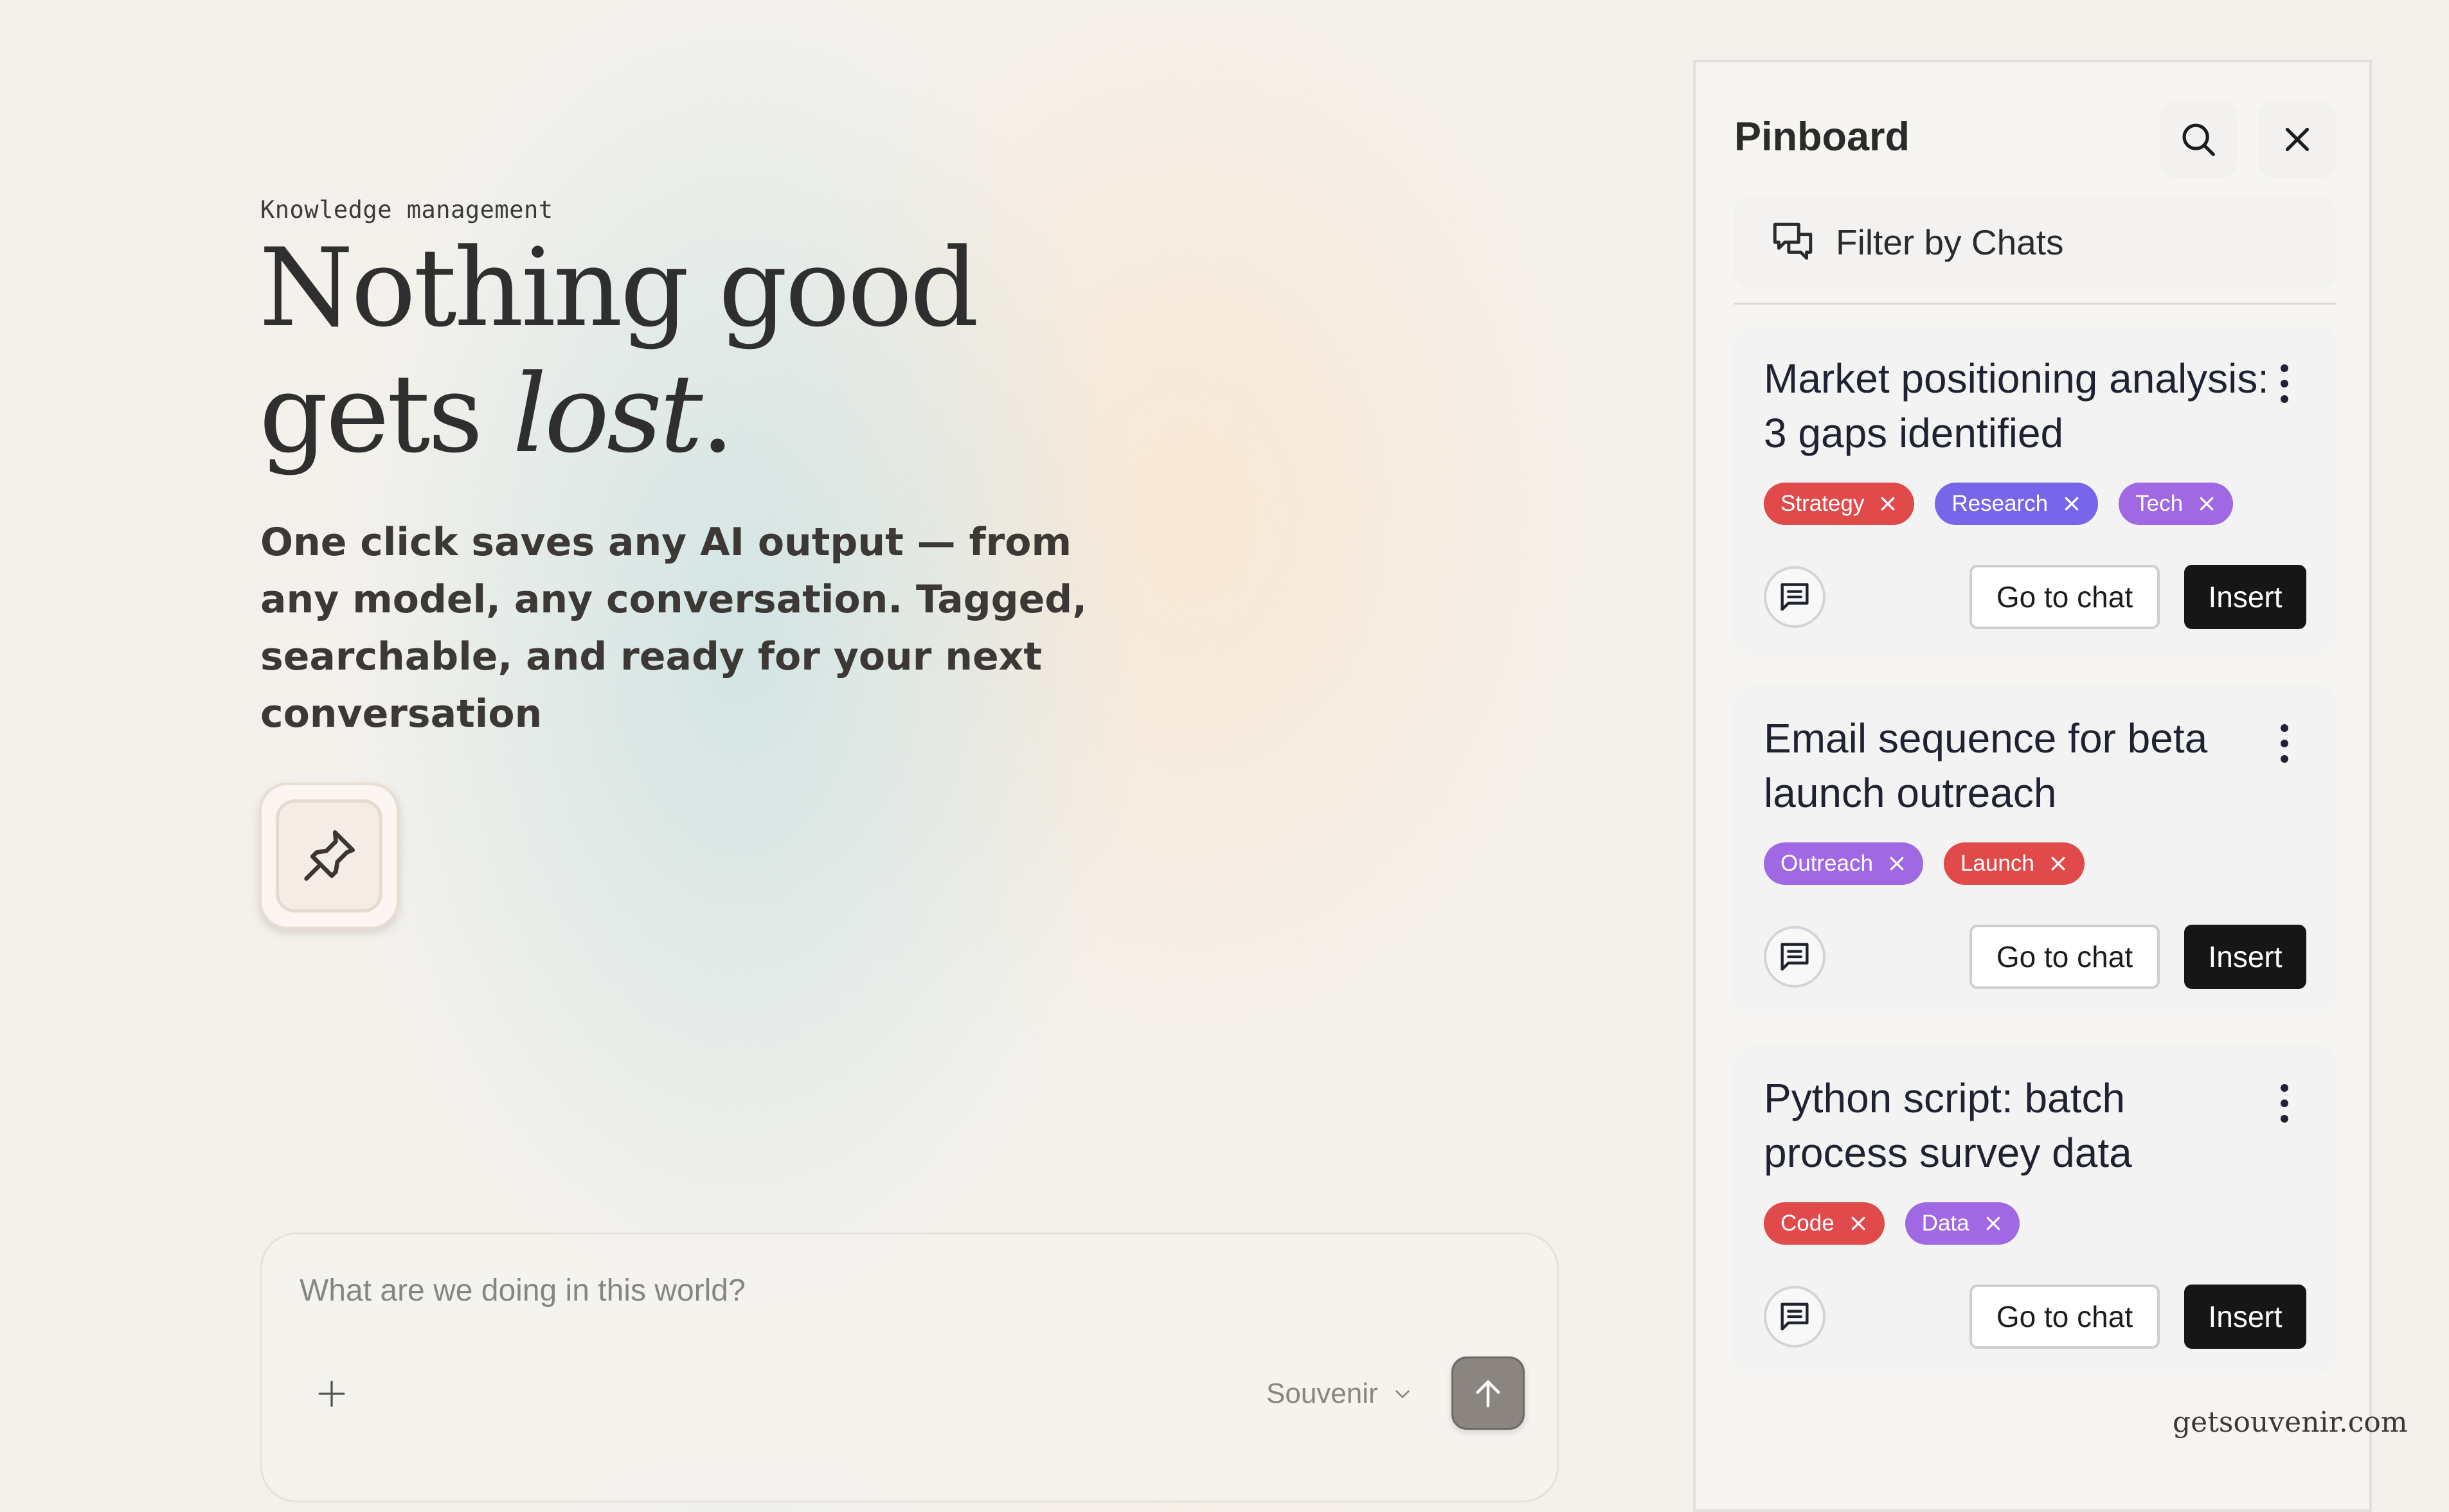 The width and height of the screenshot is (2449, 1512). Describe the element at coordinates (1793, 241) in the screenshot. I see `chat-bubbles-icon` at that location.